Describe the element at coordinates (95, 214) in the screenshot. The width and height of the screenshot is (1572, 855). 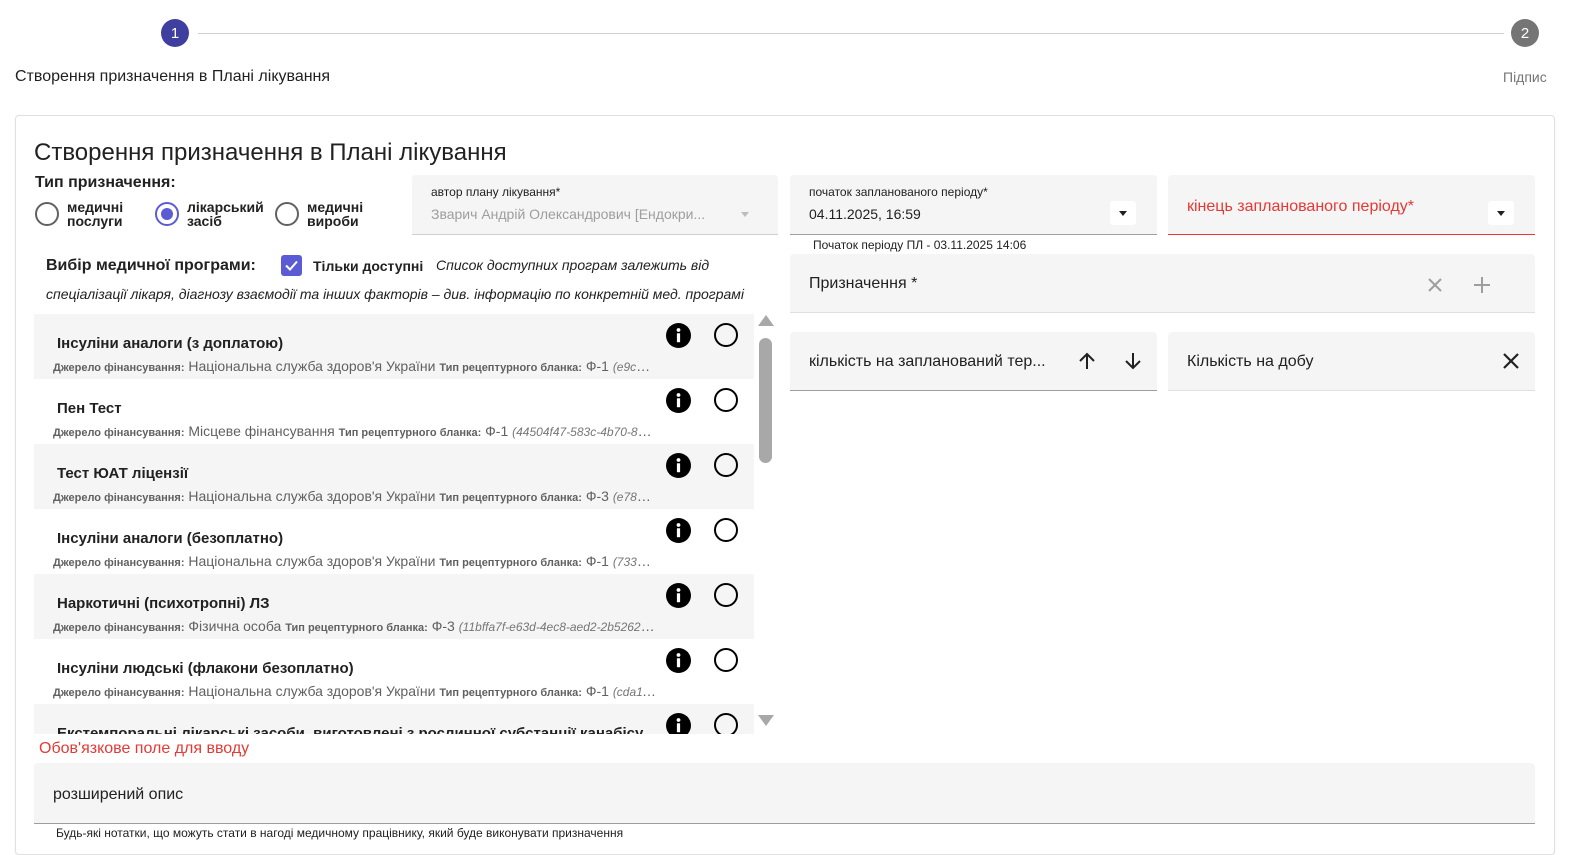
I see `radio-label: медичні послуги` at that location.